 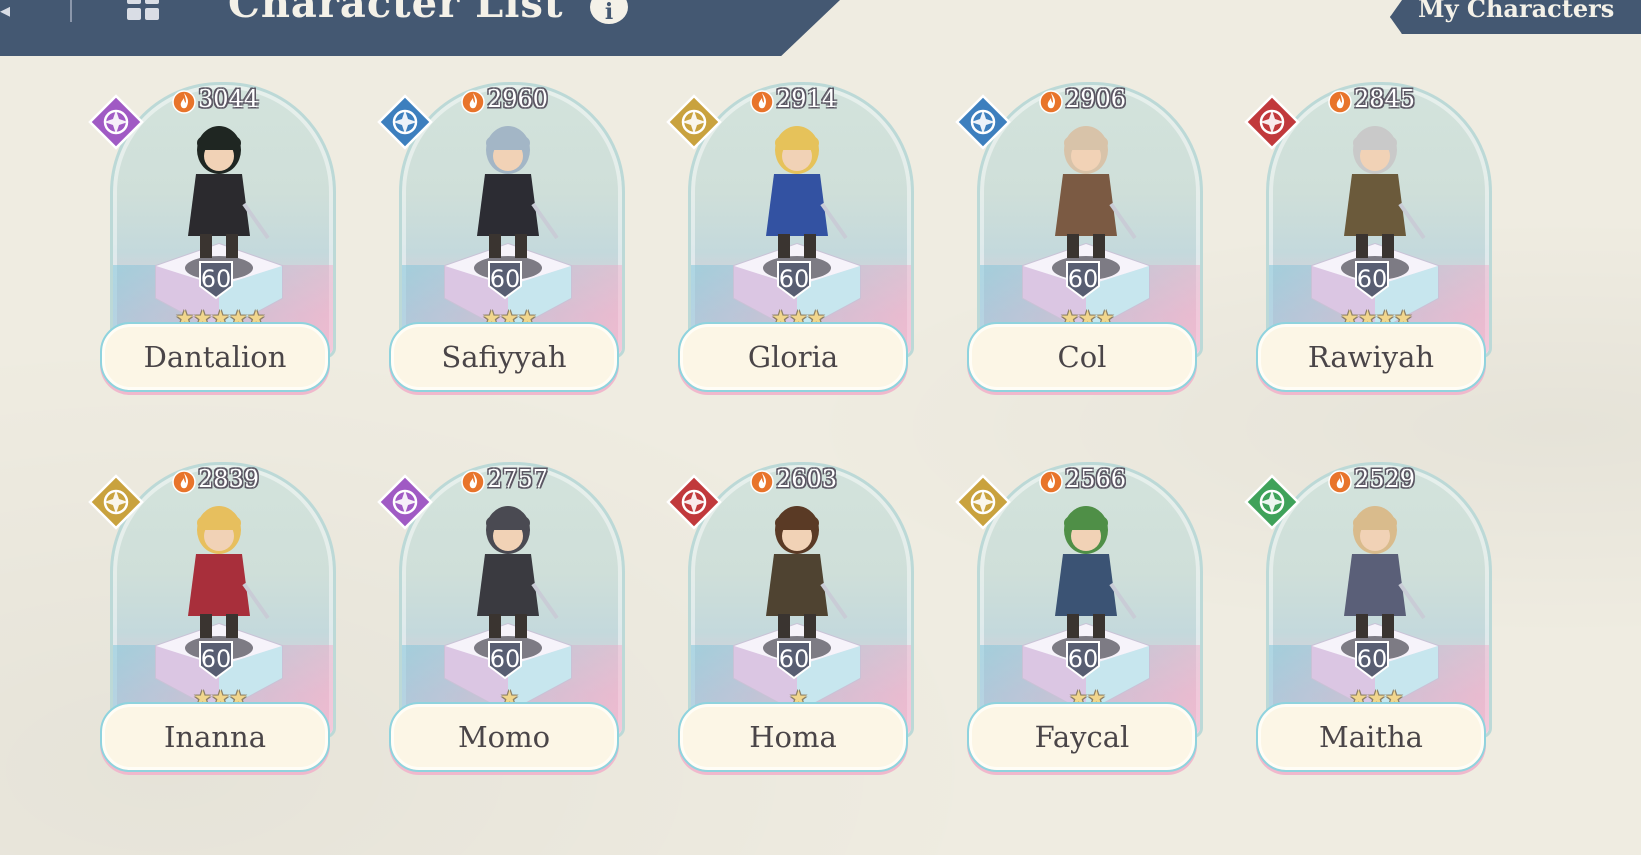 What do you see at coordinates (1371, 737) in the screenshot?
I see `character-name: Maitha` at bounding box center [1371, 737].